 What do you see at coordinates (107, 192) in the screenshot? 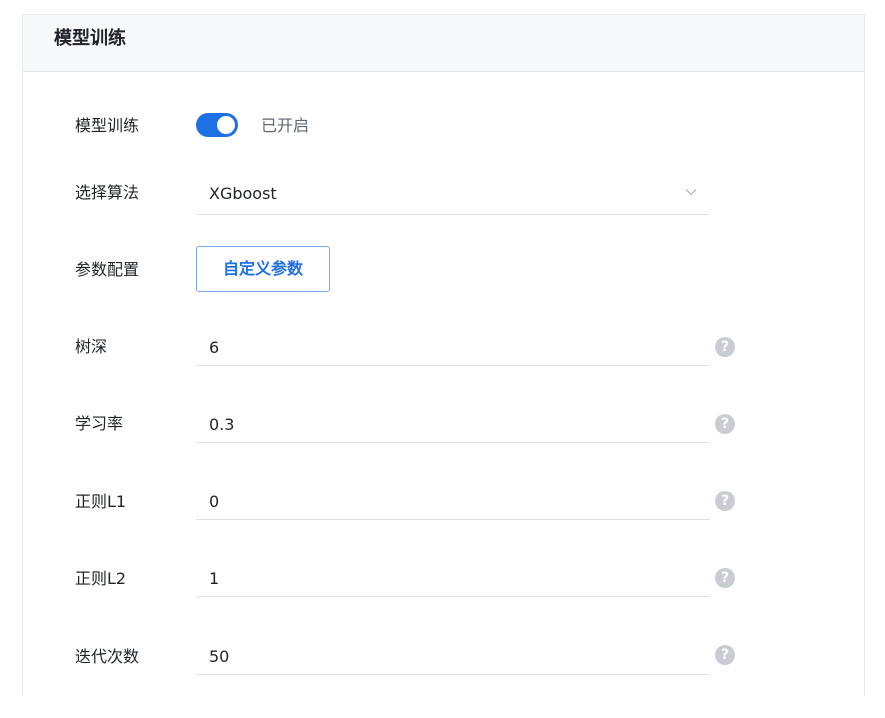
I see `algorithm-label: 选择算法` at bounding box center [107, 192].